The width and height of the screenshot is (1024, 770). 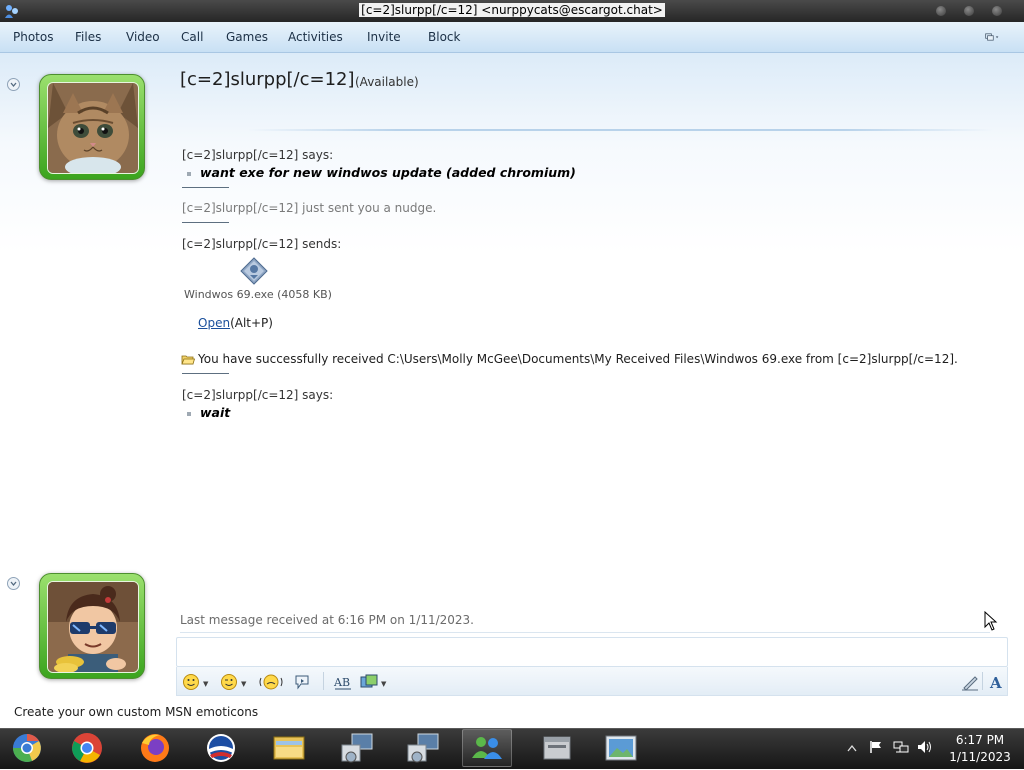 I want to click on maximize-button, so click(x=969, y=11).